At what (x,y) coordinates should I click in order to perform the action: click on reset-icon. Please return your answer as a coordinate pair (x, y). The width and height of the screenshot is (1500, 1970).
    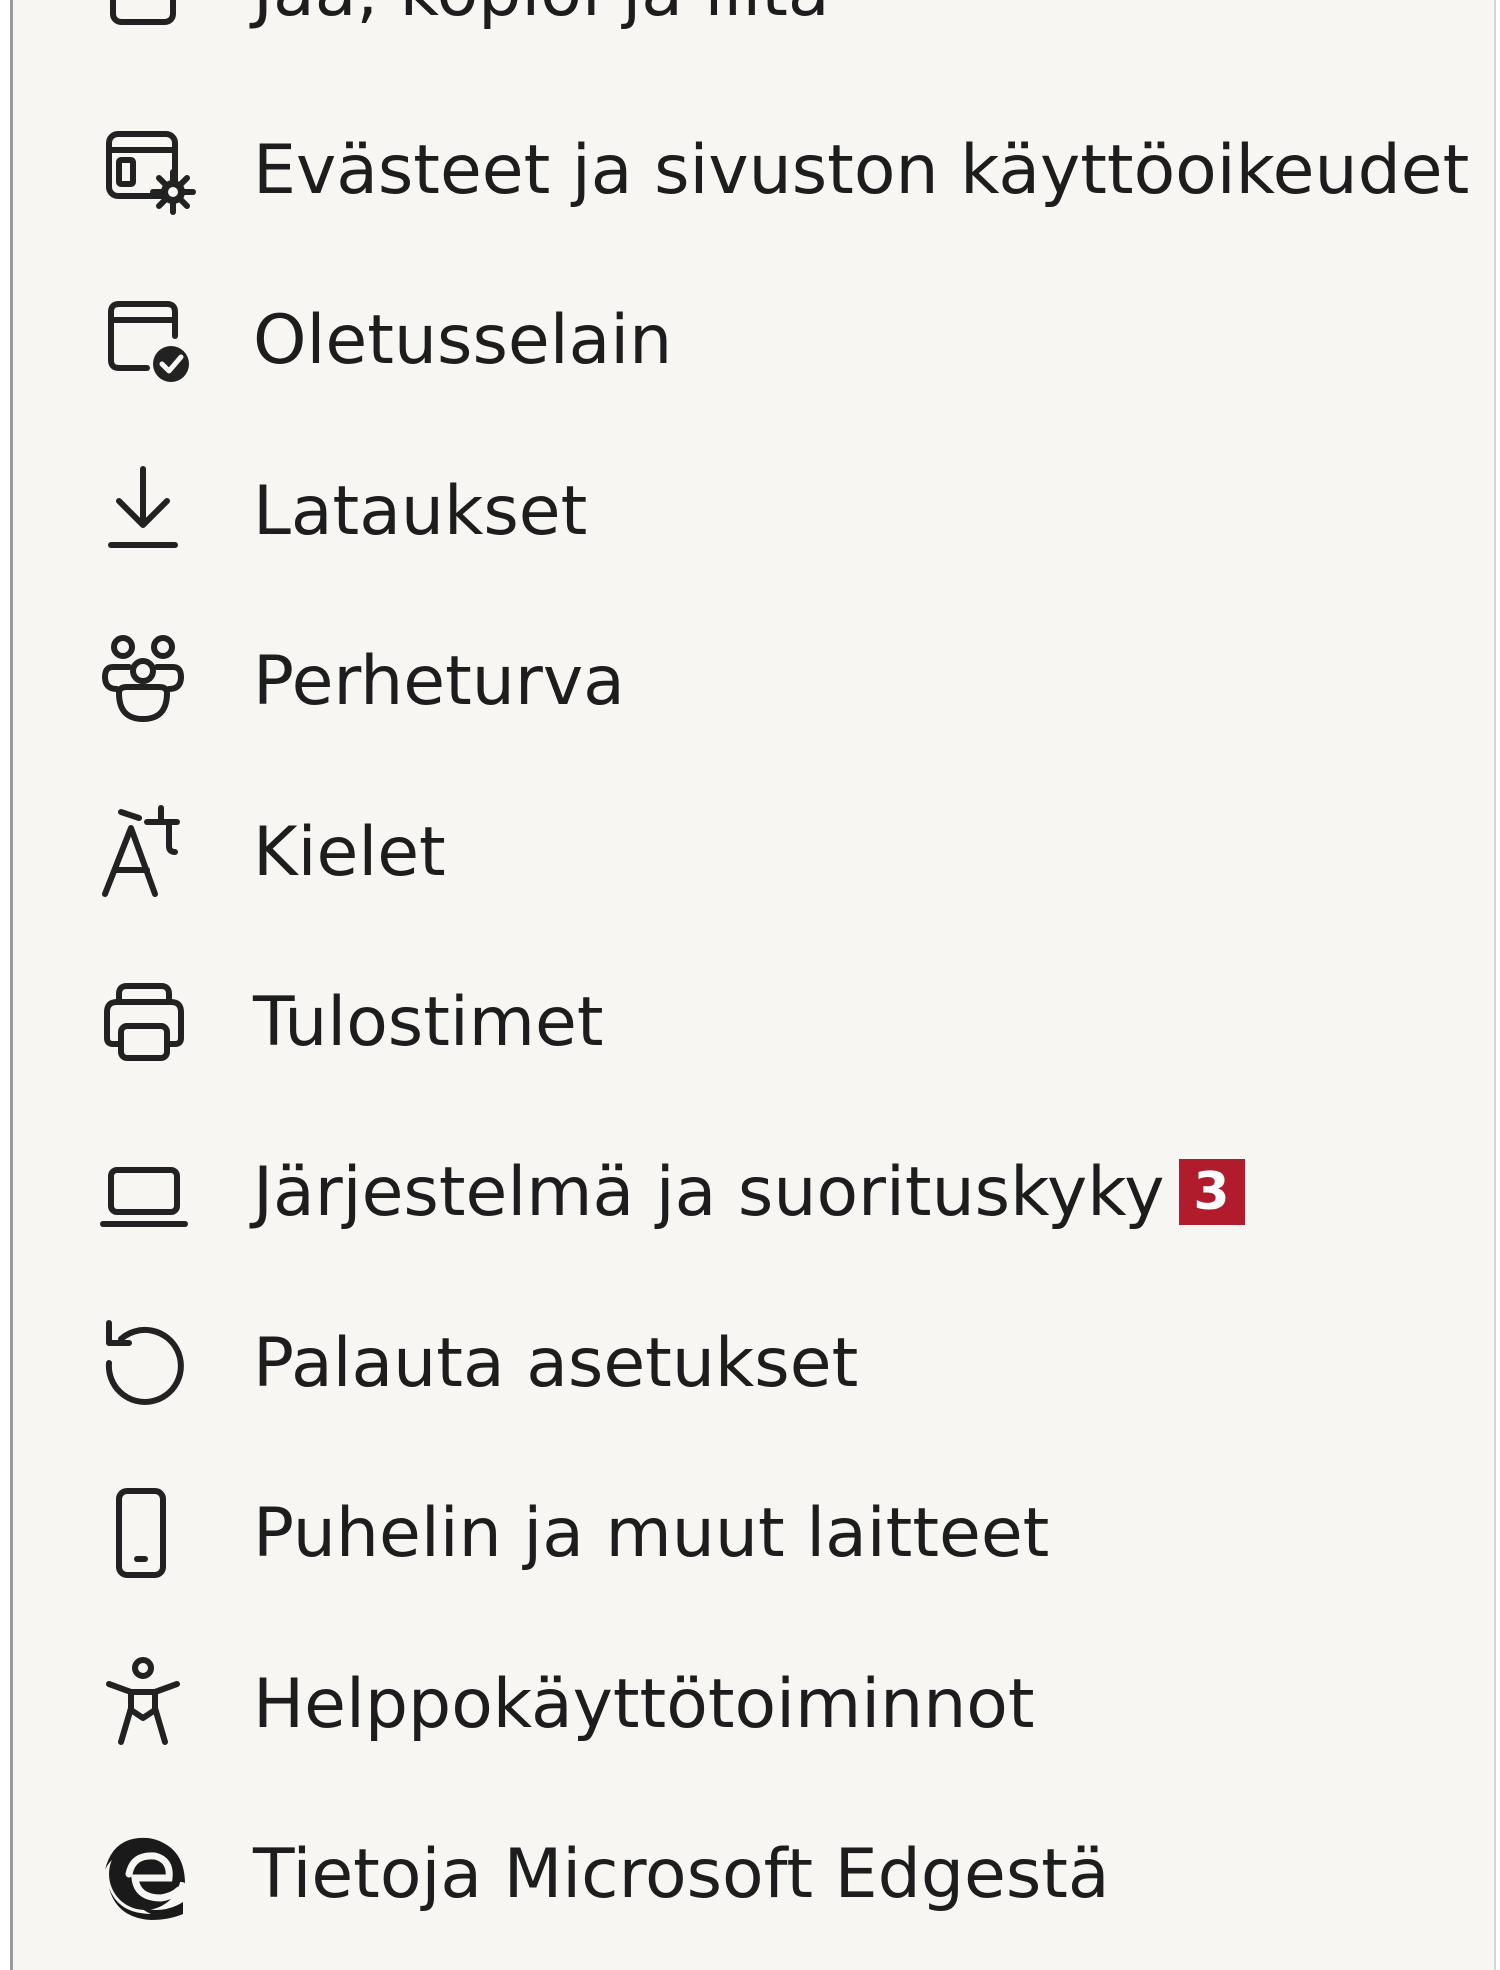
    Looking at the image, I should click on (155, 1363).